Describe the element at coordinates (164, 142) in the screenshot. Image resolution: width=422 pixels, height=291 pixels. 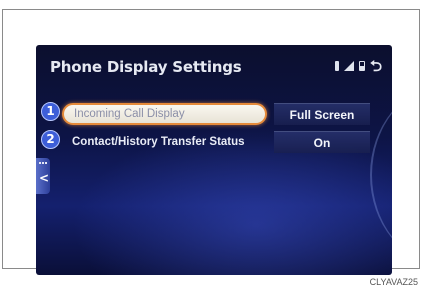
I see `setting-label: Contact/History Transfer Status` at that location.